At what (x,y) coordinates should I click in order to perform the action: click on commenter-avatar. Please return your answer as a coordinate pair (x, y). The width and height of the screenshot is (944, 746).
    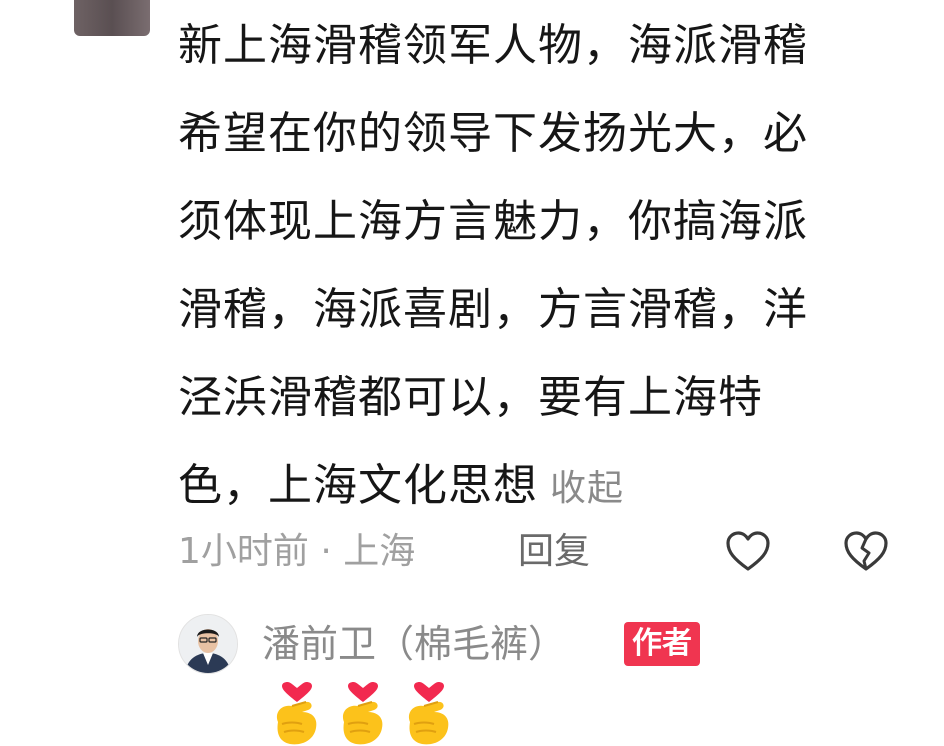
    Looking at the image, I should click on (112, 18).